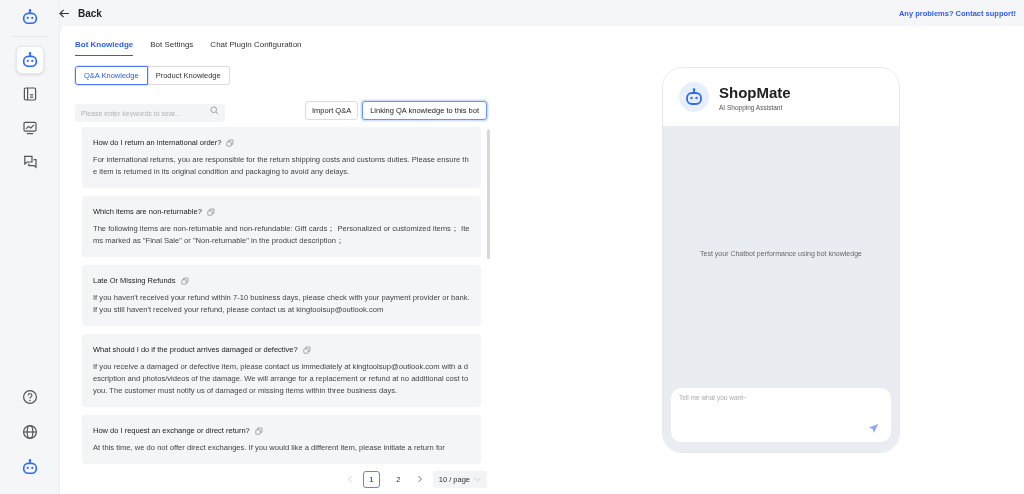 Image resolution: width=1024 pixels, height=494 pixels. What do you see at coordinates (80, 13) in the screenshot?
I see `back-button: Back` at bounding box center [80, 13].